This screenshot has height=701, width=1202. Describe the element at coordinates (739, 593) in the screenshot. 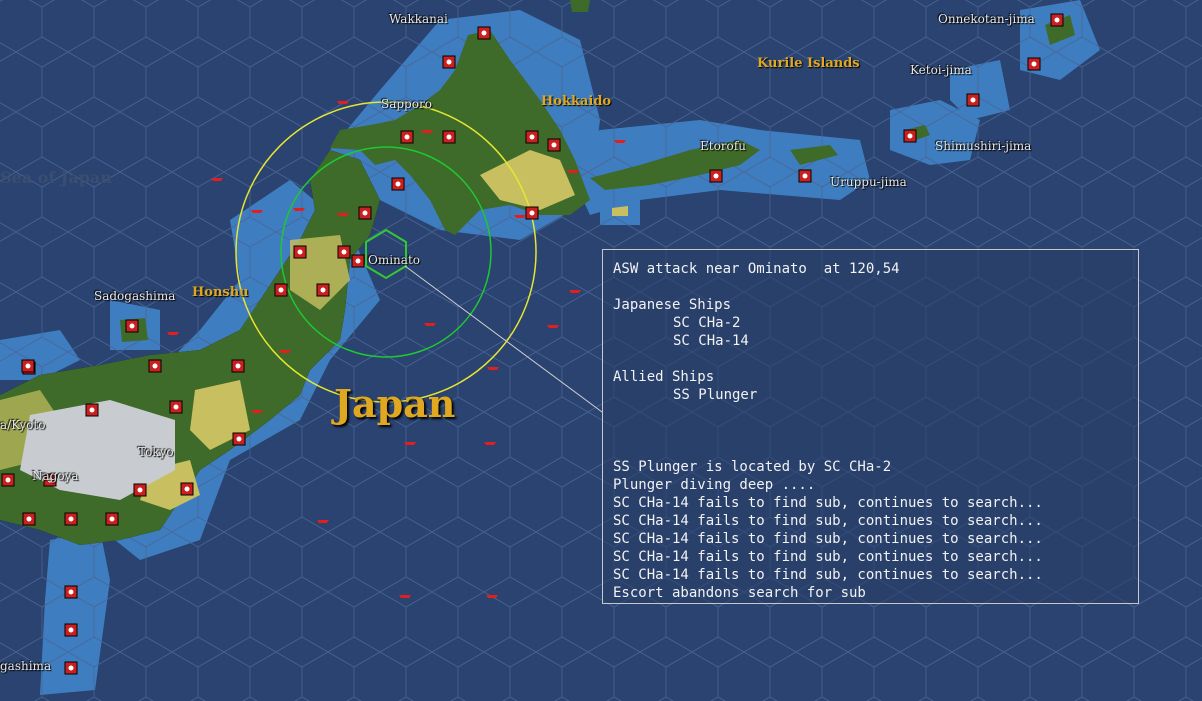

I see `report-event: Escort abandons search for sub` at that location.